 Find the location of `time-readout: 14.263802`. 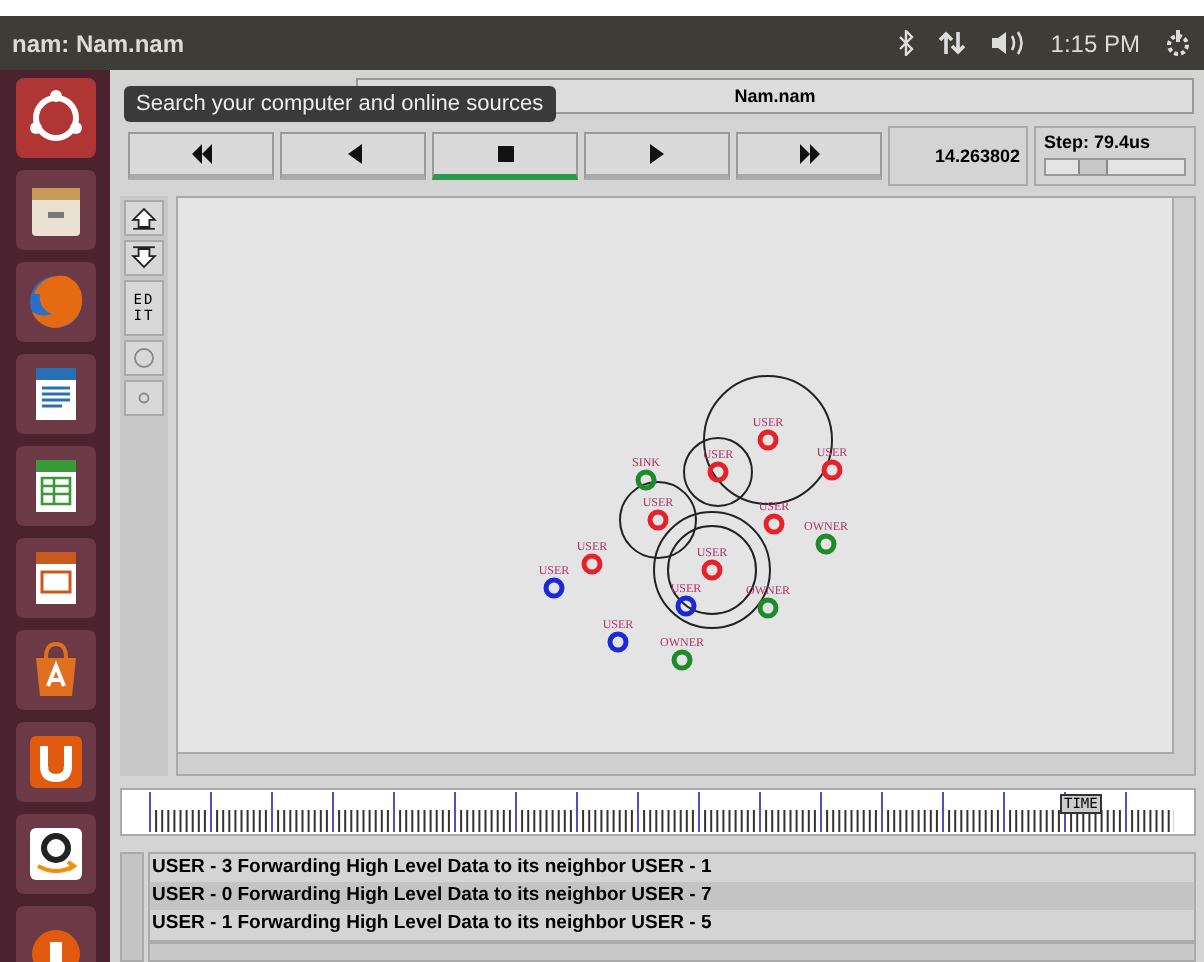

time-readout: 14.263802 is located at coordinates (958, 155).